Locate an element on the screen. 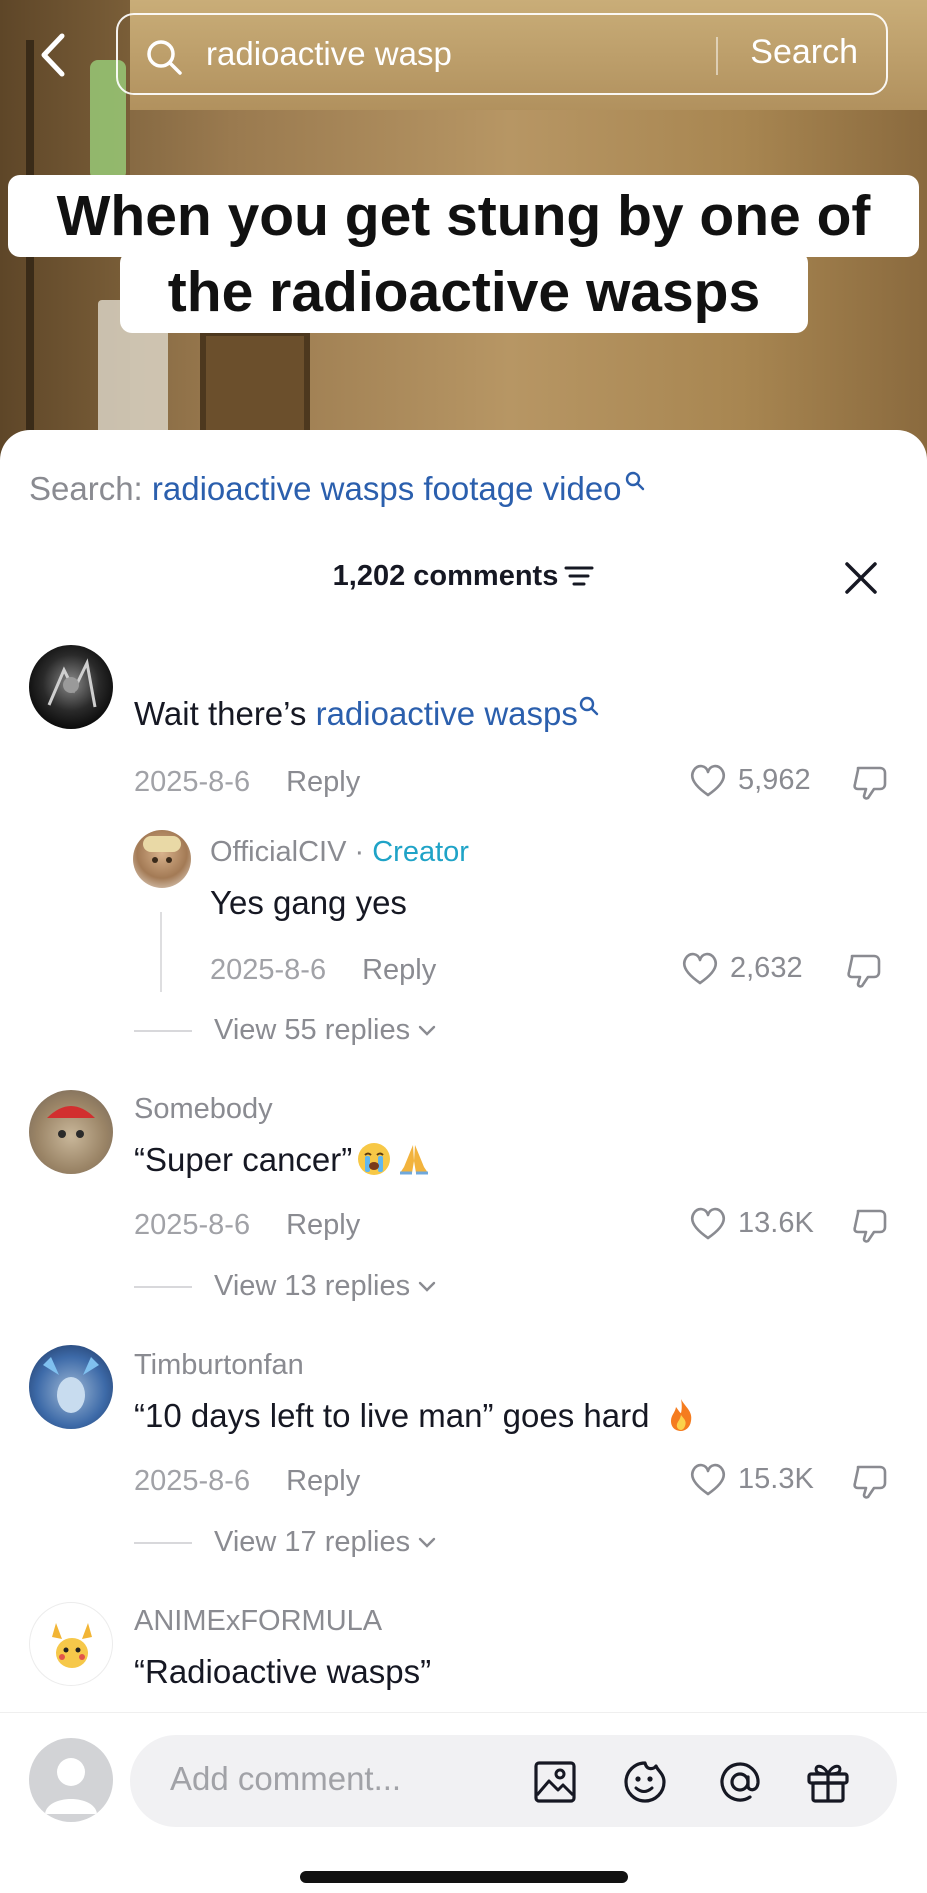 This screenshot has width=927, height=1893. comment-username: Somebody is located at coordinates (203, 1109).